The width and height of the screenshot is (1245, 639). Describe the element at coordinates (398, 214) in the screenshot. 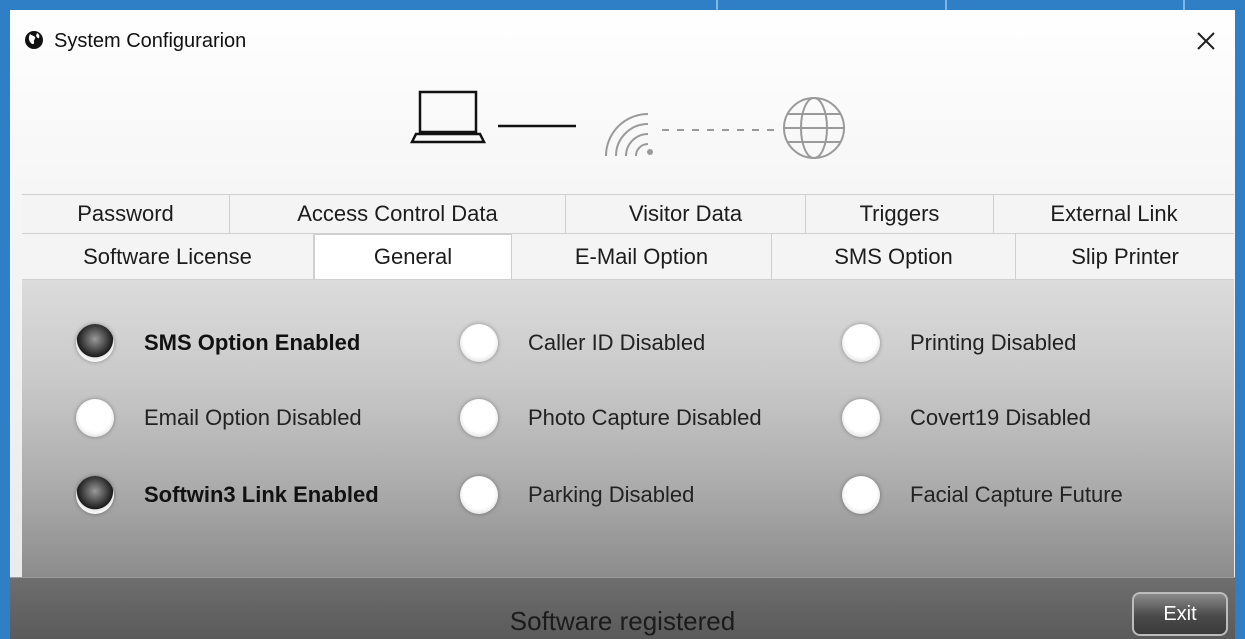

I see `tab-access-control-data: Access Control Data` at that location.